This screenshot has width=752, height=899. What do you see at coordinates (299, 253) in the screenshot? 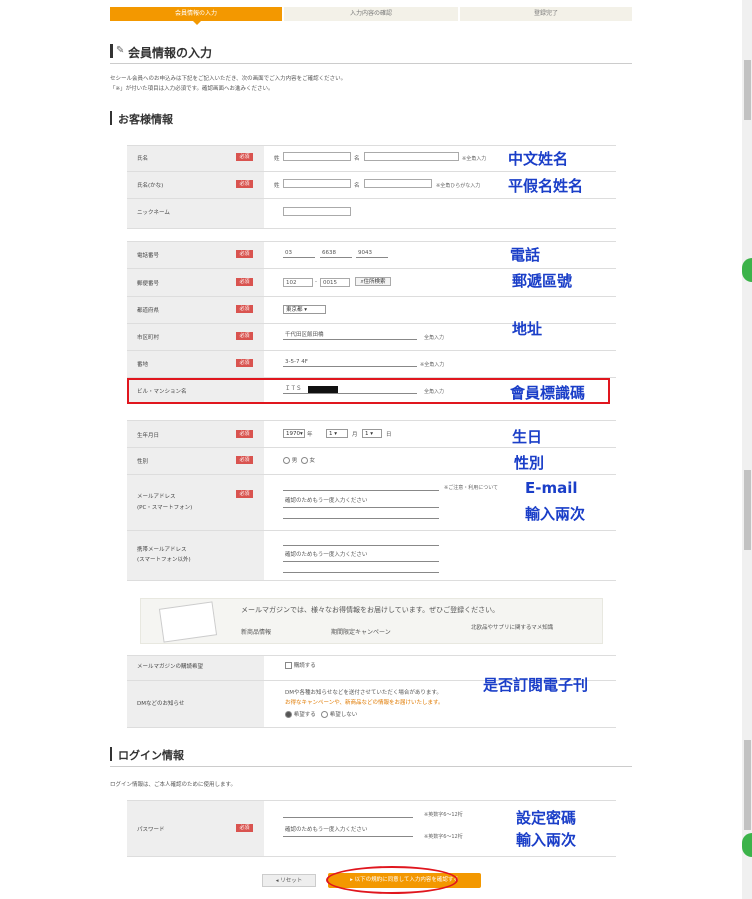
I see `phone-input-1: 03` at bounding box center [299, 253].